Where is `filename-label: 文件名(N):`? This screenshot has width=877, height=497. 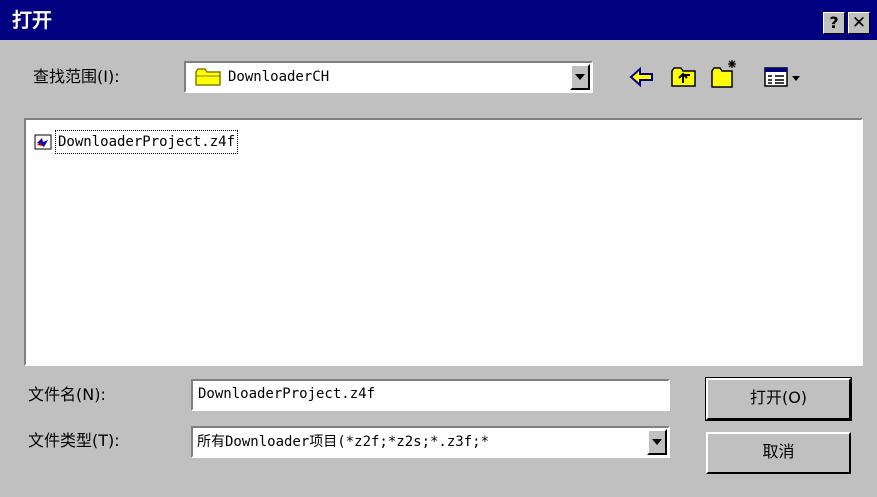
filename-label: 文件名(N): is located at coordinates (67, 394).